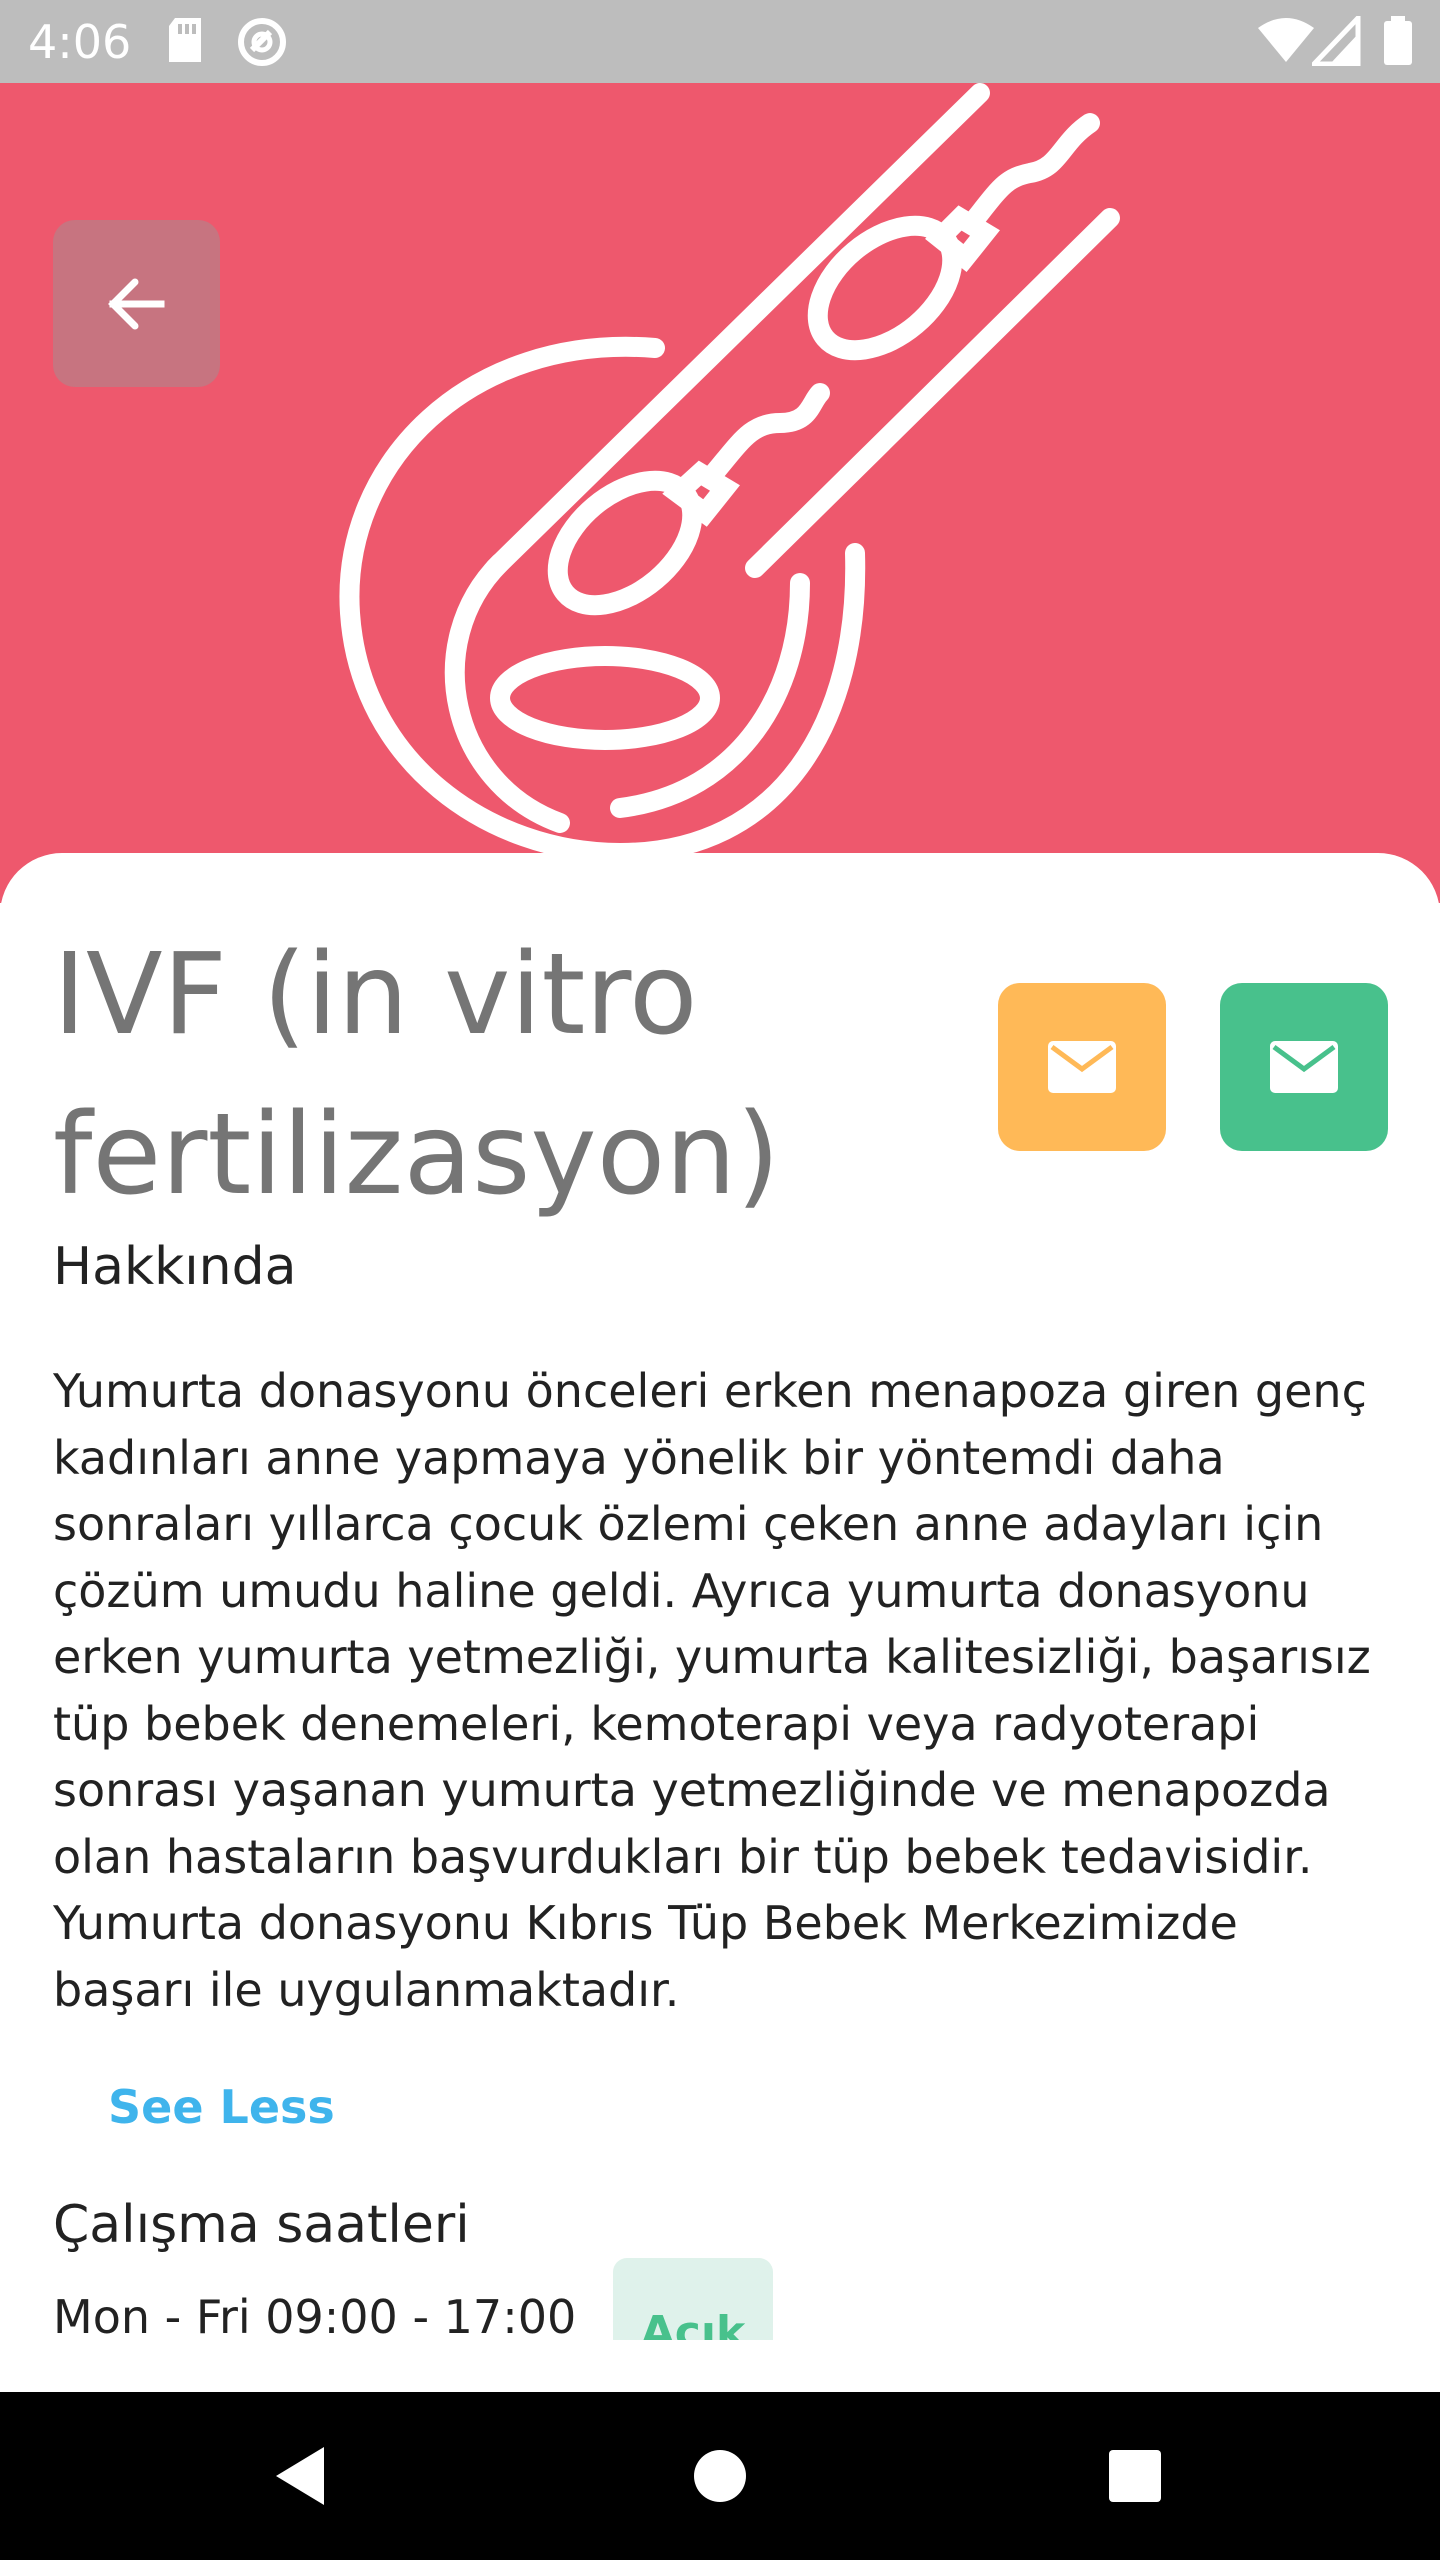 The image size is (1440, 2560). Describe the element at coordinates (185, 43) in the screenshot. I see `sd-card-icon` at that location.